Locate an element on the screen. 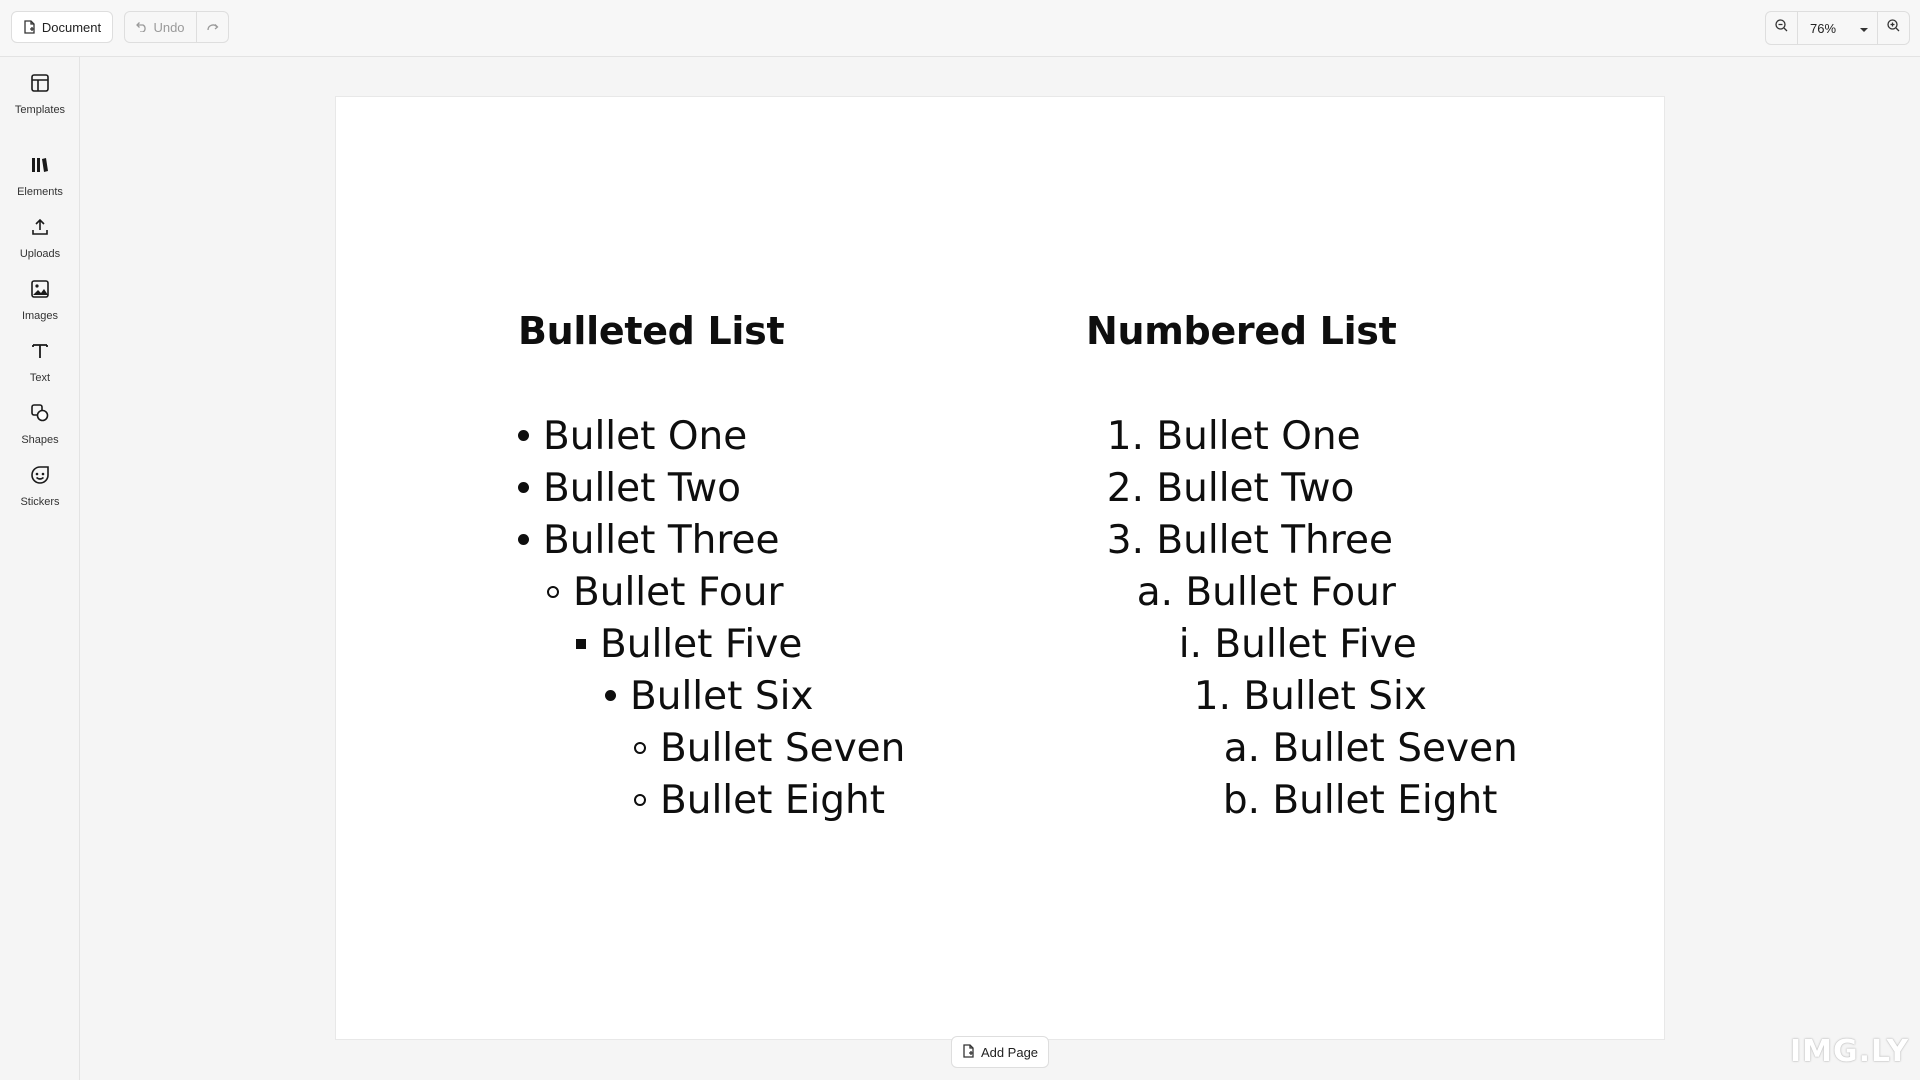 This screenshot has height=1080, width=1920. sidebar-item-label: Stickers is located at coordinates (40, 502).